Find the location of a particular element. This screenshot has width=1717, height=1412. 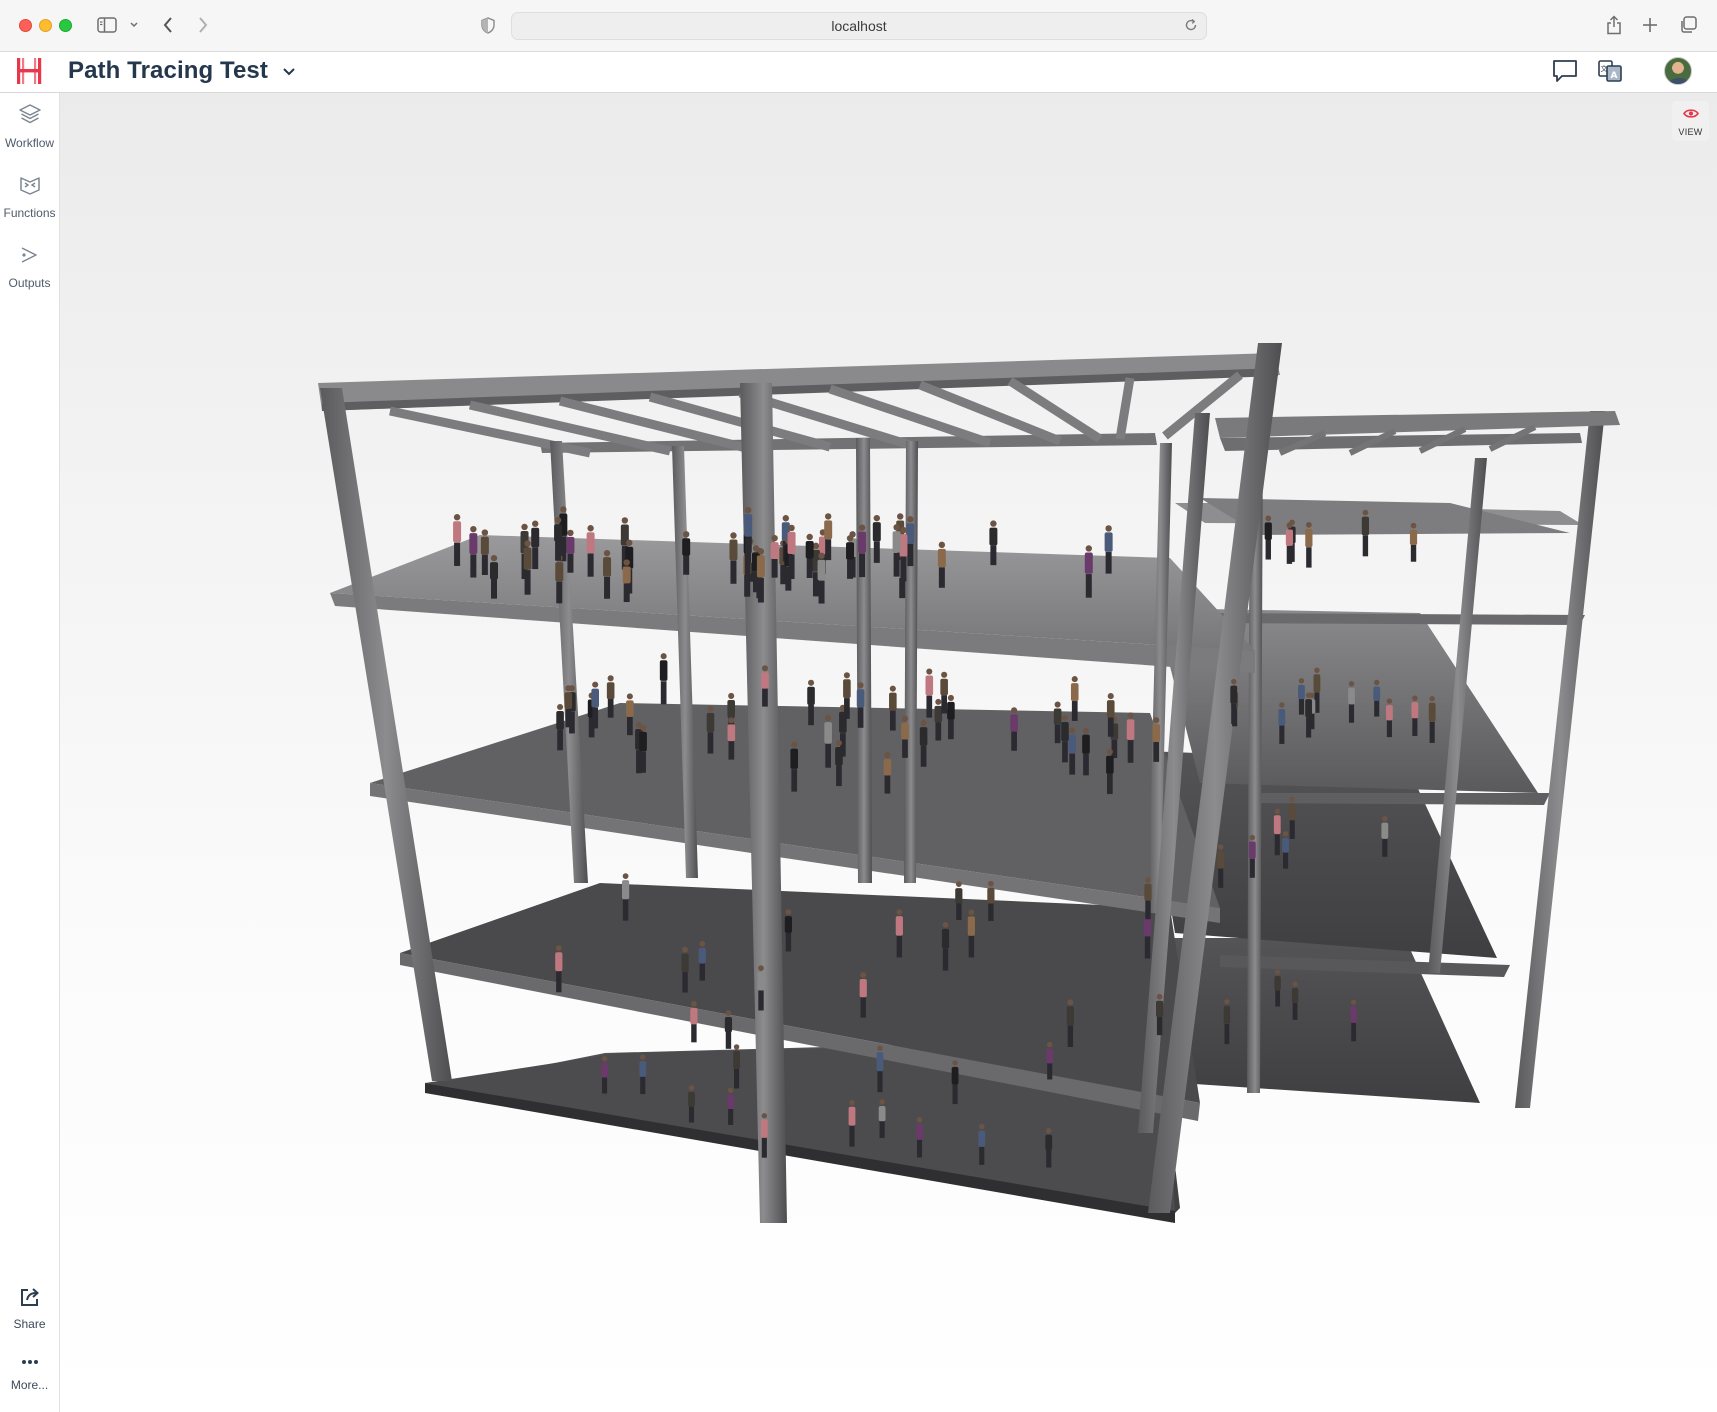

app-header: Path Tracing Test A 文 is located at coordinates (858, 72).